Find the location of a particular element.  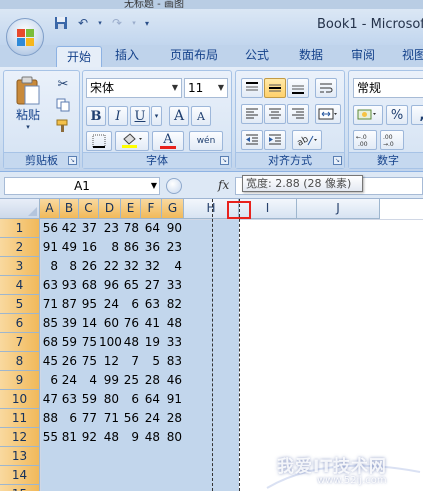

increase-decimal-button: ←.0.00 is located at coordinates (365, 140).